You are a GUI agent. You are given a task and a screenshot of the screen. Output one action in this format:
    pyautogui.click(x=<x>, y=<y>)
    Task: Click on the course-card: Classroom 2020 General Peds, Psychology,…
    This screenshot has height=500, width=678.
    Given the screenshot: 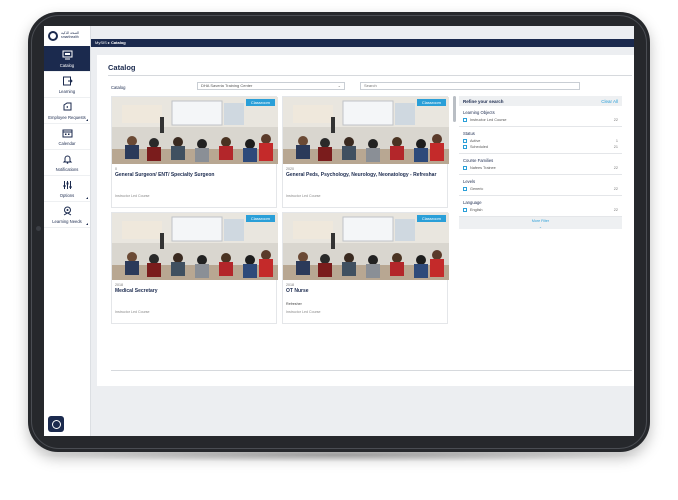 What is the action you would take?
    pyautogui.click(x=365, y=152)
    